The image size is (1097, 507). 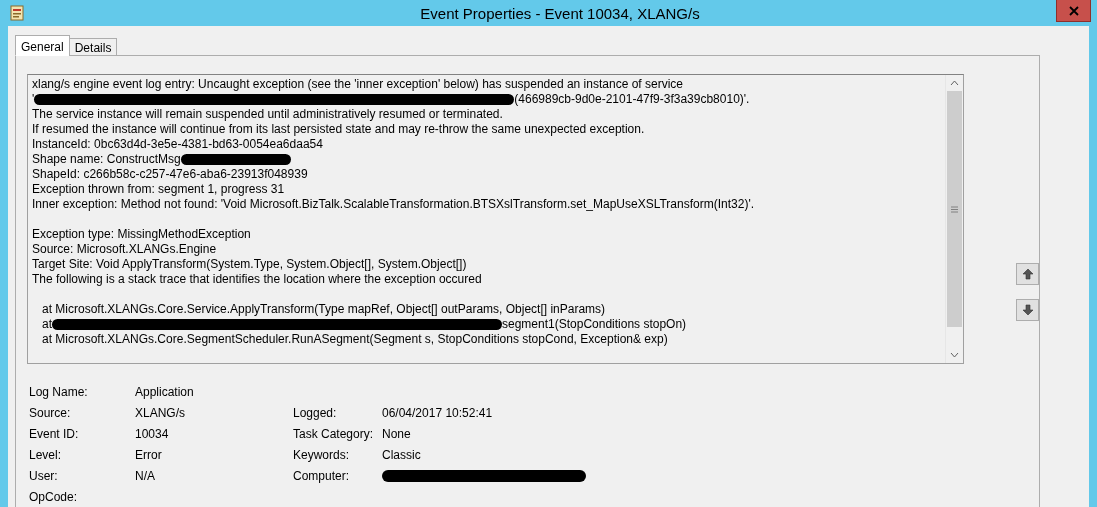 What do you see at coordinates (106, 159) in the screenshot?
I see `message-text: Shape name: ConstructMsg` at bounding box center [106, 159].